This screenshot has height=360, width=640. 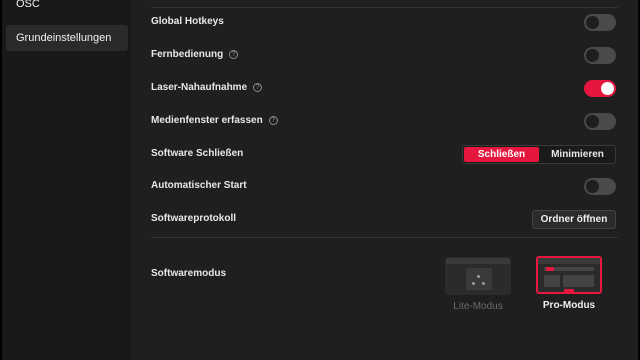 I want to click on setting-label-text: Laser-Nahaufnahme, so click(x=199, y=87).